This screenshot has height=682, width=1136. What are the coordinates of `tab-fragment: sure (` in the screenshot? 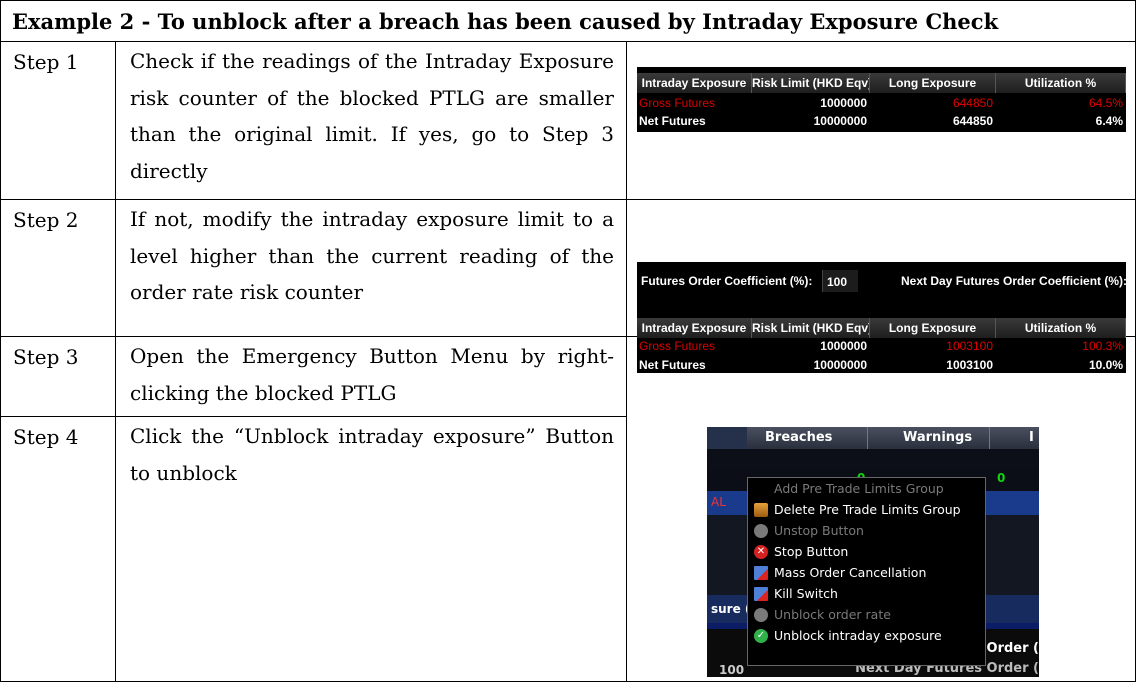 It's located at (730, 609).